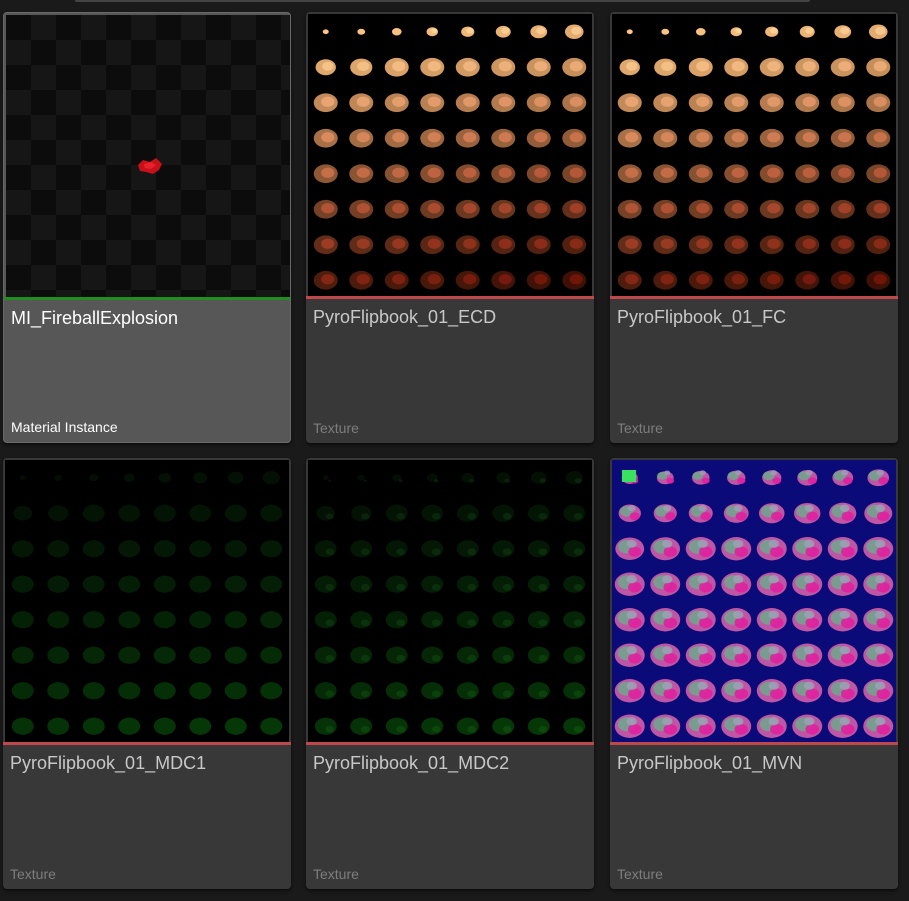  Describe the element at coordinates (95, 318) in the screenshot. I see `asset-name: MI_FireballExplosion` at that location.